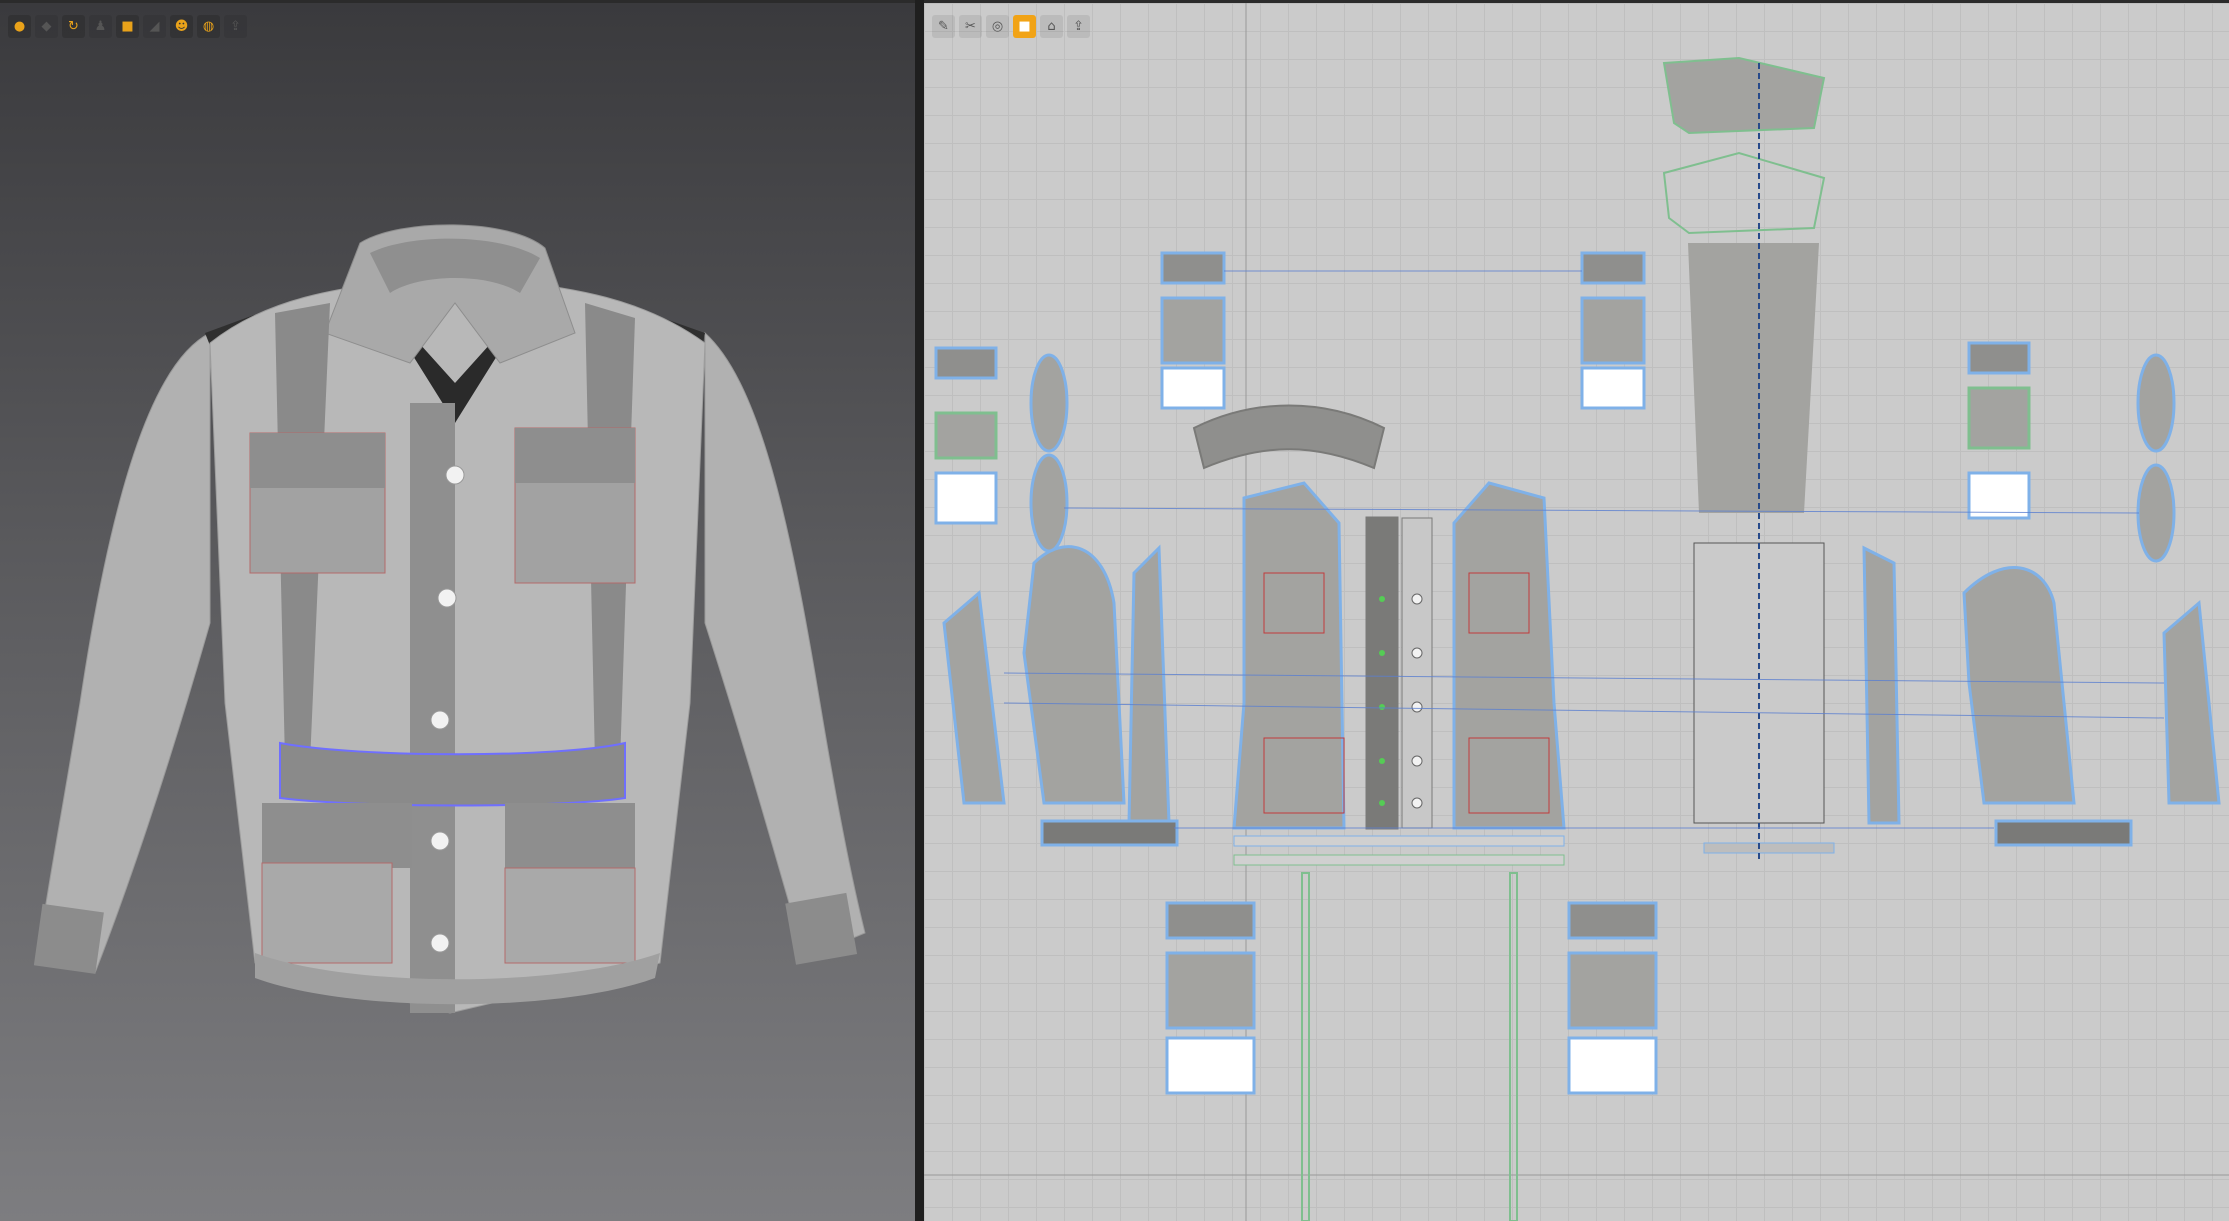 The width and height of the screenshot is (2229, 1221). What do you see at coordinates (997, 26) in the screenshot?
I see `seam-icon: ◎` at bounding box center [997, 26].